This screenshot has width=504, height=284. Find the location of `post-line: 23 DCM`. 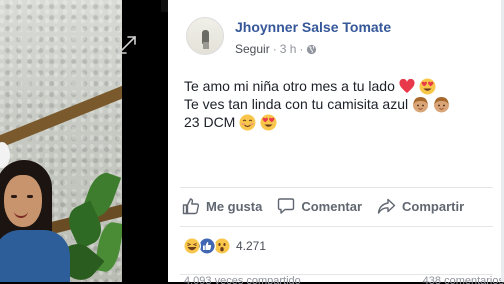

post-line: 23 DCM is located at coordinates (317, 122).